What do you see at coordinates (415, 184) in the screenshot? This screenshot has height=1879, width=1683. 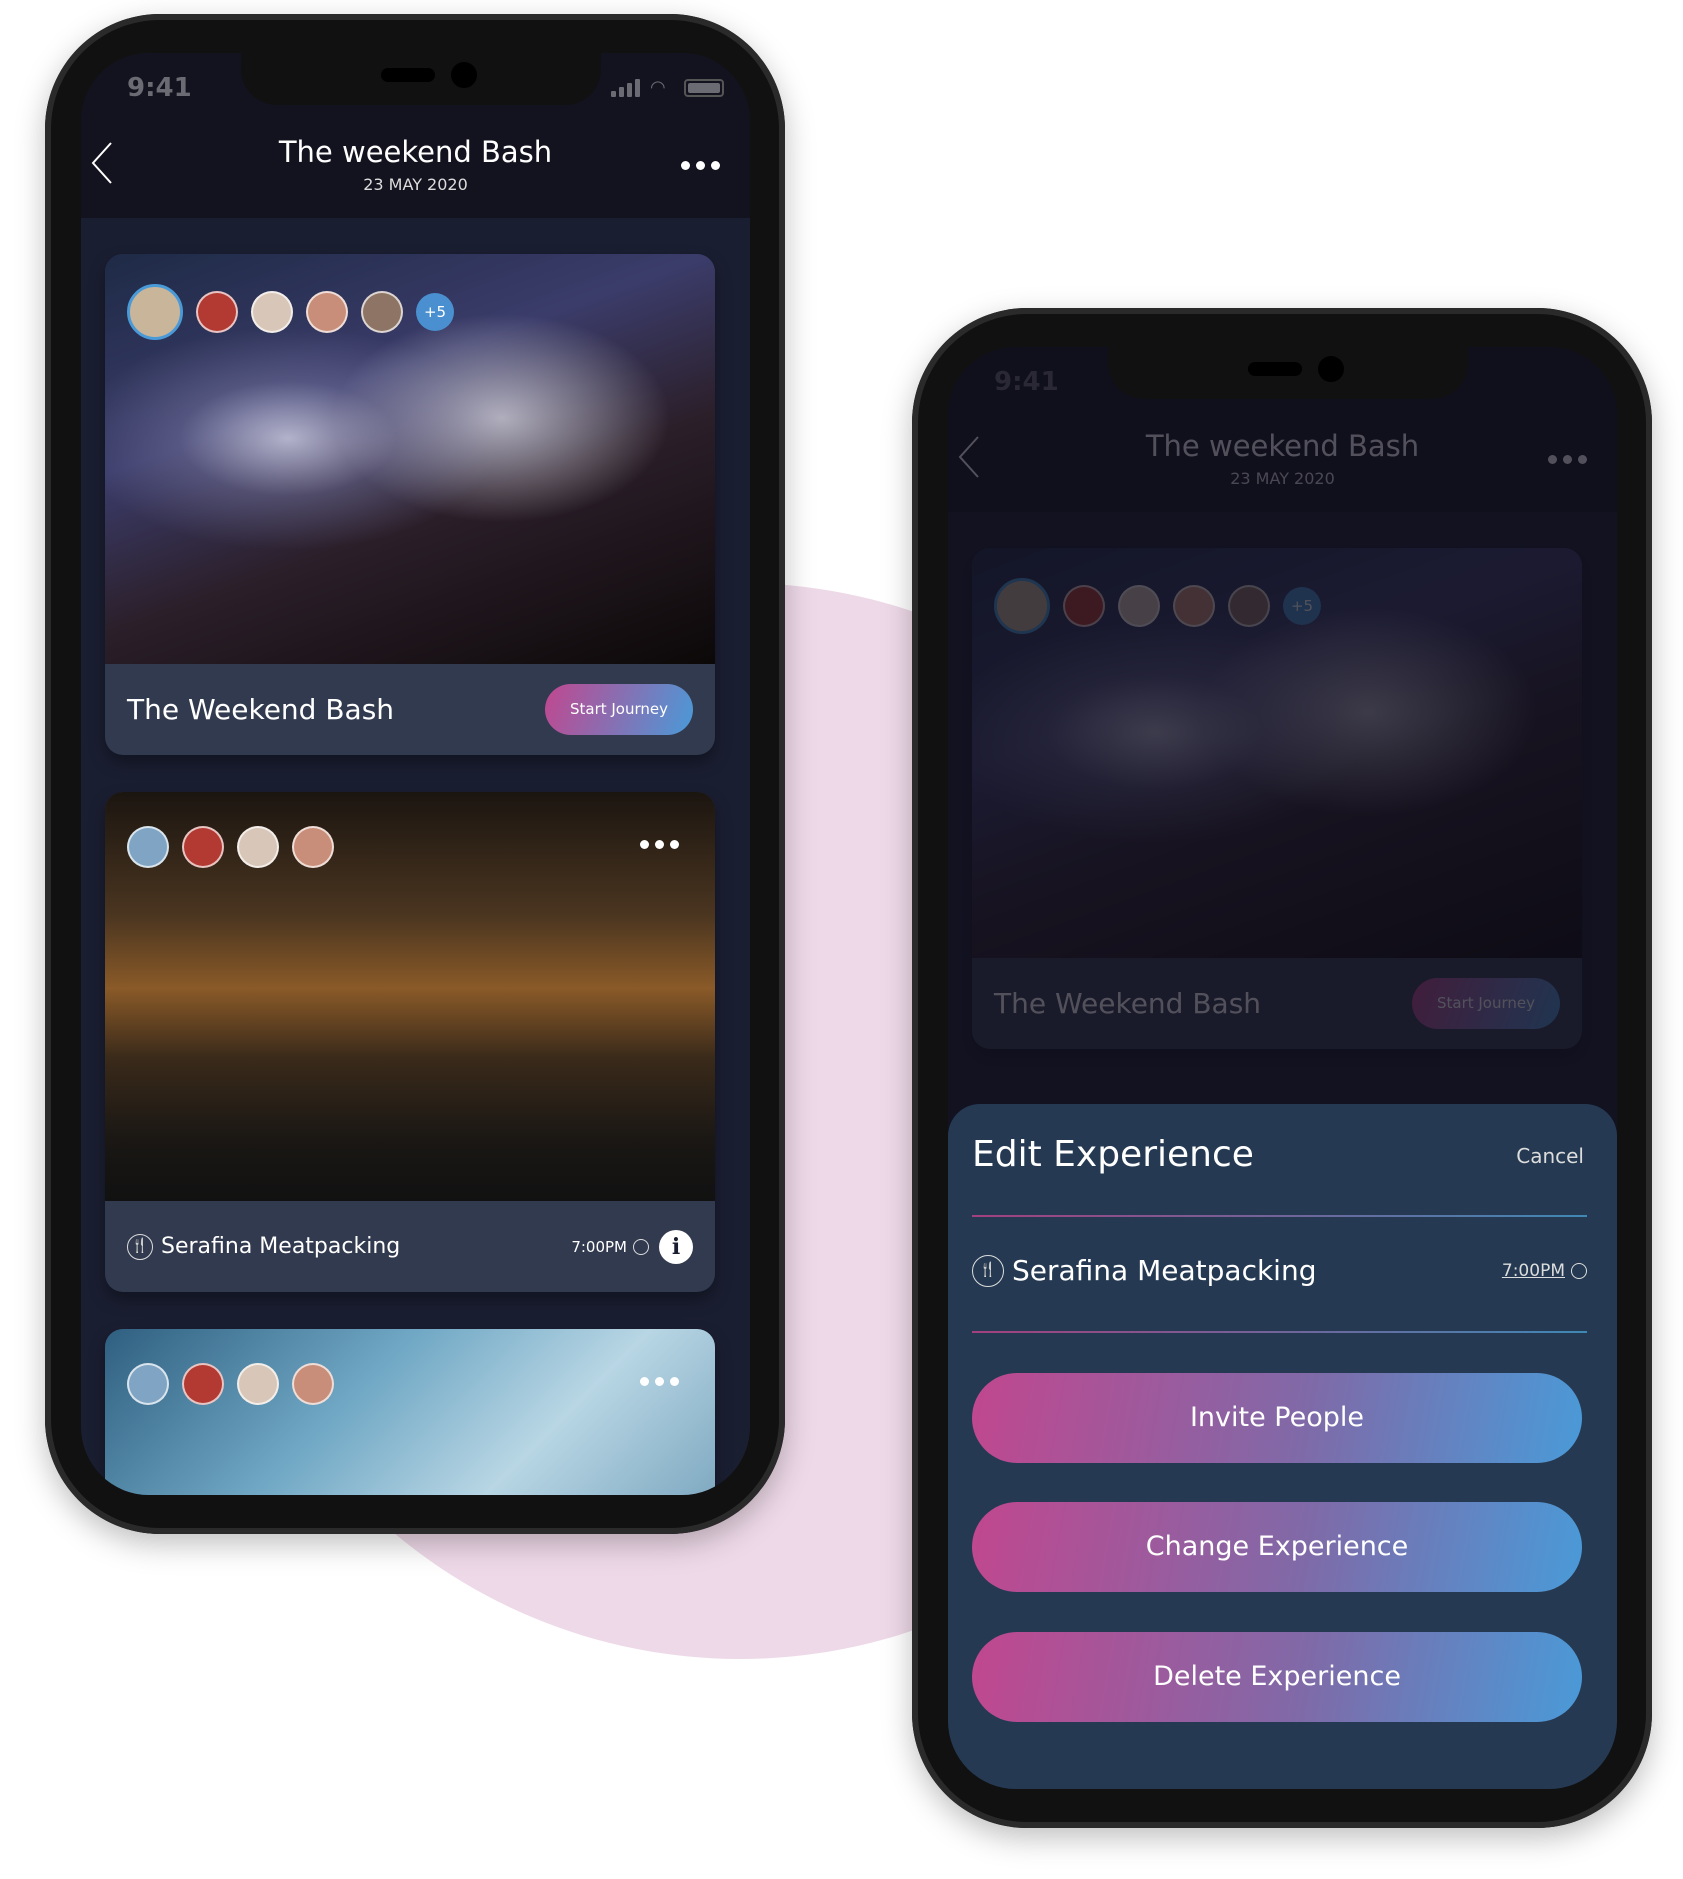 I see `page-date: 23 MAY 2020` at bounding box center [415, 184].